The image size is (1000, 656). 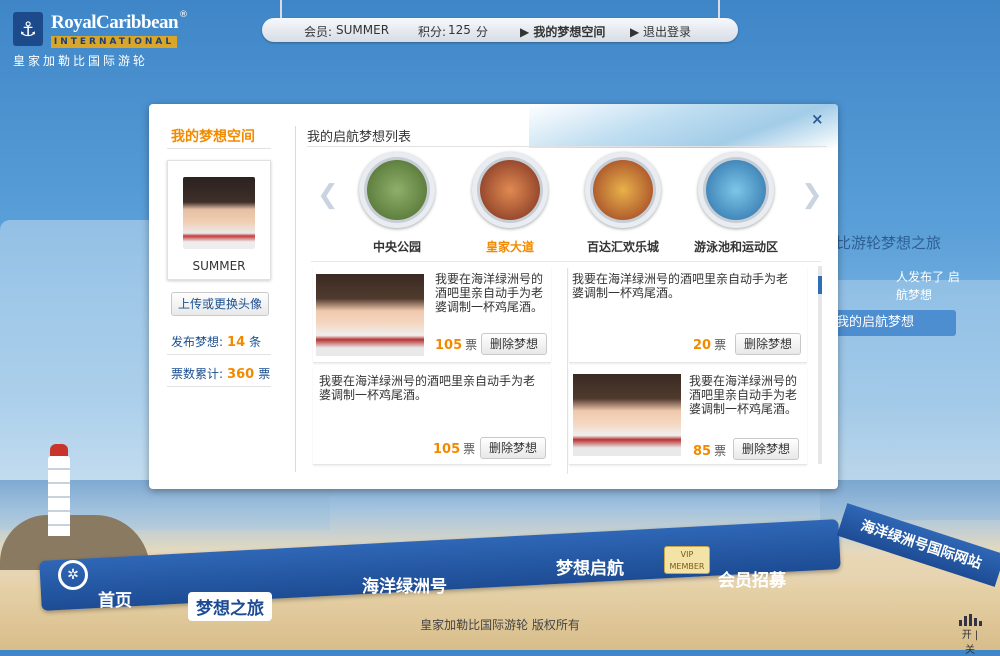 What do you see at coordinates (500, 30) in the screenshot?
I see `member-topbar: 会员: SUMMER 积分: 125 分 ▶ 我的梦想空间 ▶ 退出登录` at bounding box center [500, 30].